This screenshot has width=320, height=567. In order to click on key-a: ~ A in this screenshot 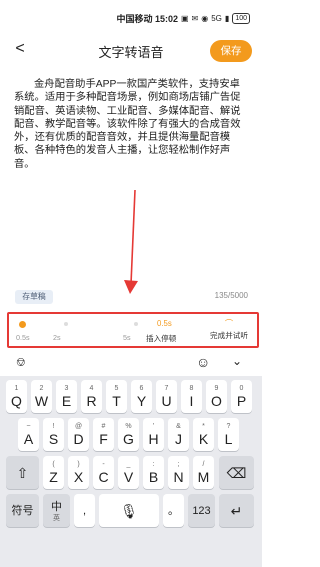, I will do `click(28, 434)`.